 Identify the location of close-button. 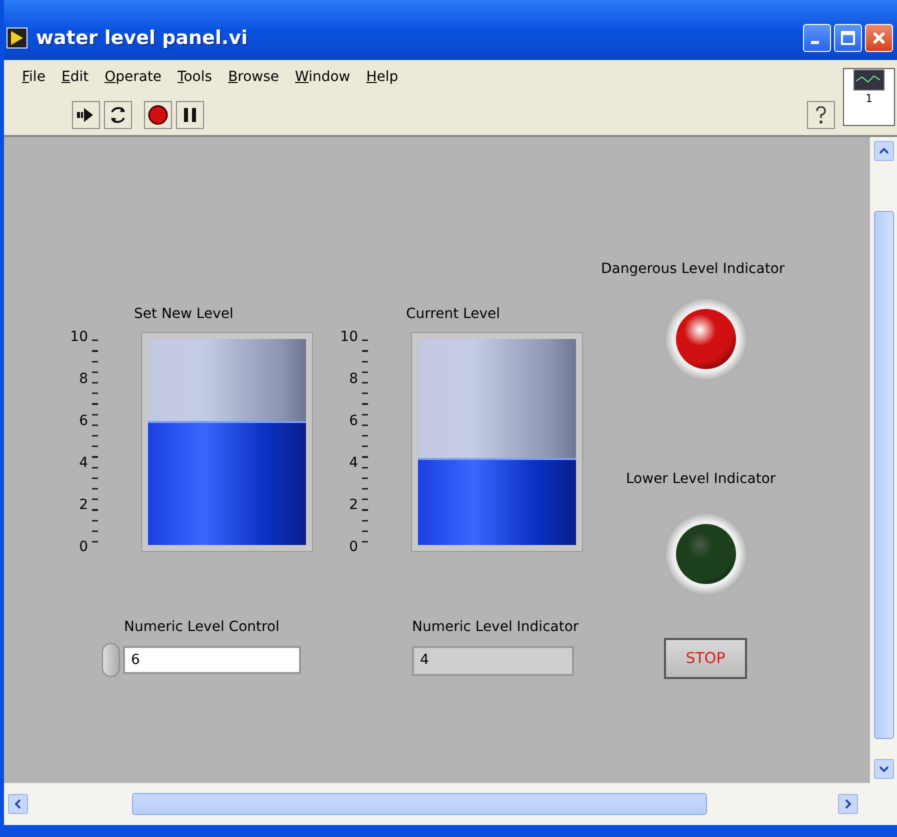
(879, 38).